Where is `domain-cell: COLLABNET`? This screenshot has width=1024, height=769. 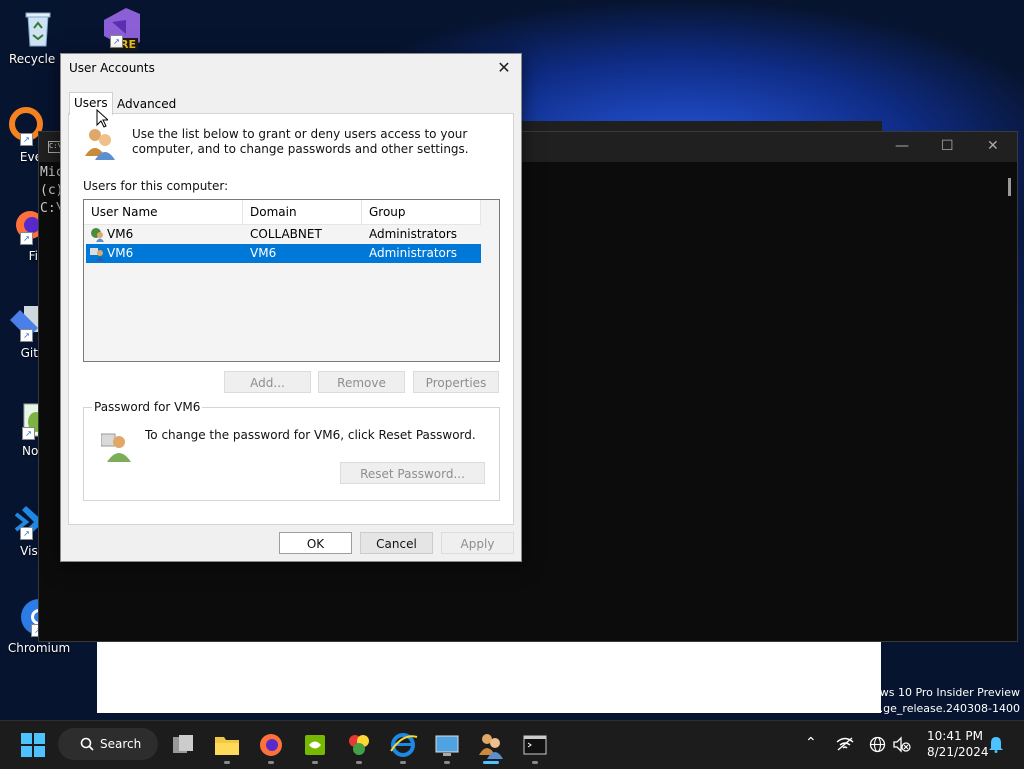
domain-cell: COLLABNET is located at coordinates (286, 234).